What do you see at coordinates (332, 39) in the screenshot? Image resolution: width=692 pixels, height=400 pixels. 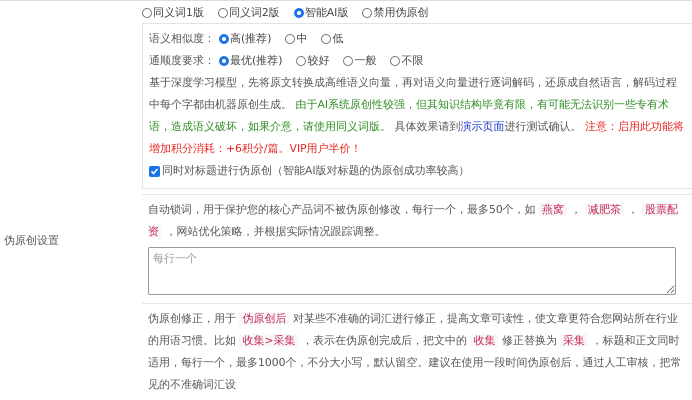 I see `radio-option: 低` at bounding box center [332, 39].